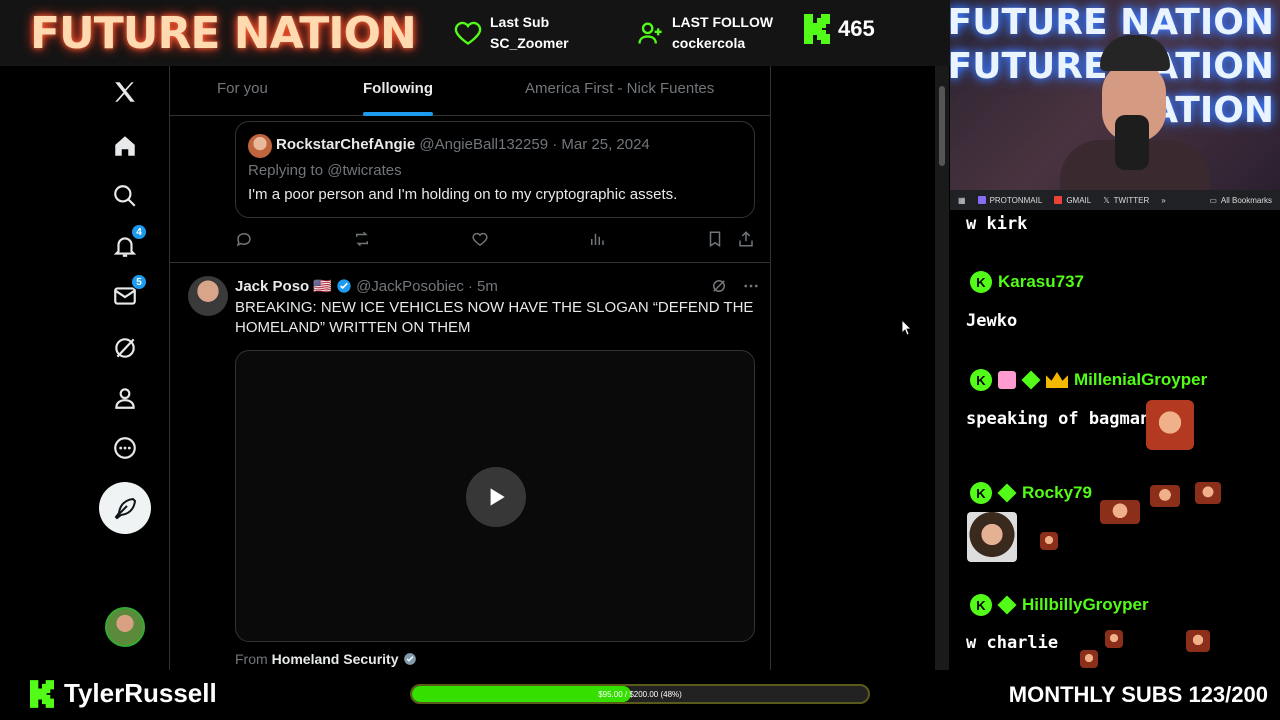  Describe the element at coordinates (495, 241) in the screenshot. I see `tweet-actions` at that location.